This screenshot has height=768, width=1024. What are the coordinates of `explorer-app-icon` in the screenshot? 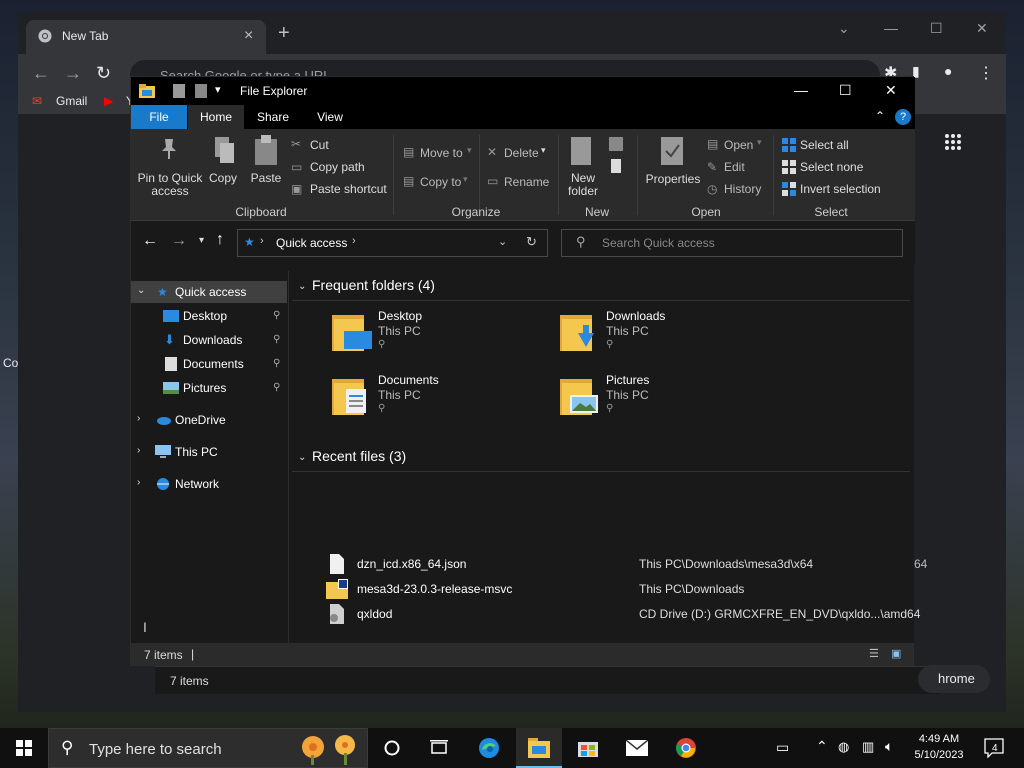 It's located at (147, 91).